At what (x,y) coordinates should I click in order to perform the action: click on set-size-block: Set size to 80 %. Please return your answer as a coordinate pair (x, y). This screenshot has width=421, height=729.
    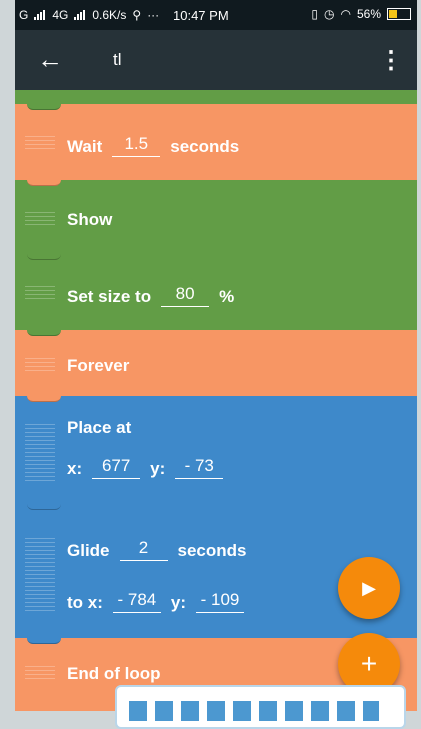
    Looking at the image, I should click on (216, 295).